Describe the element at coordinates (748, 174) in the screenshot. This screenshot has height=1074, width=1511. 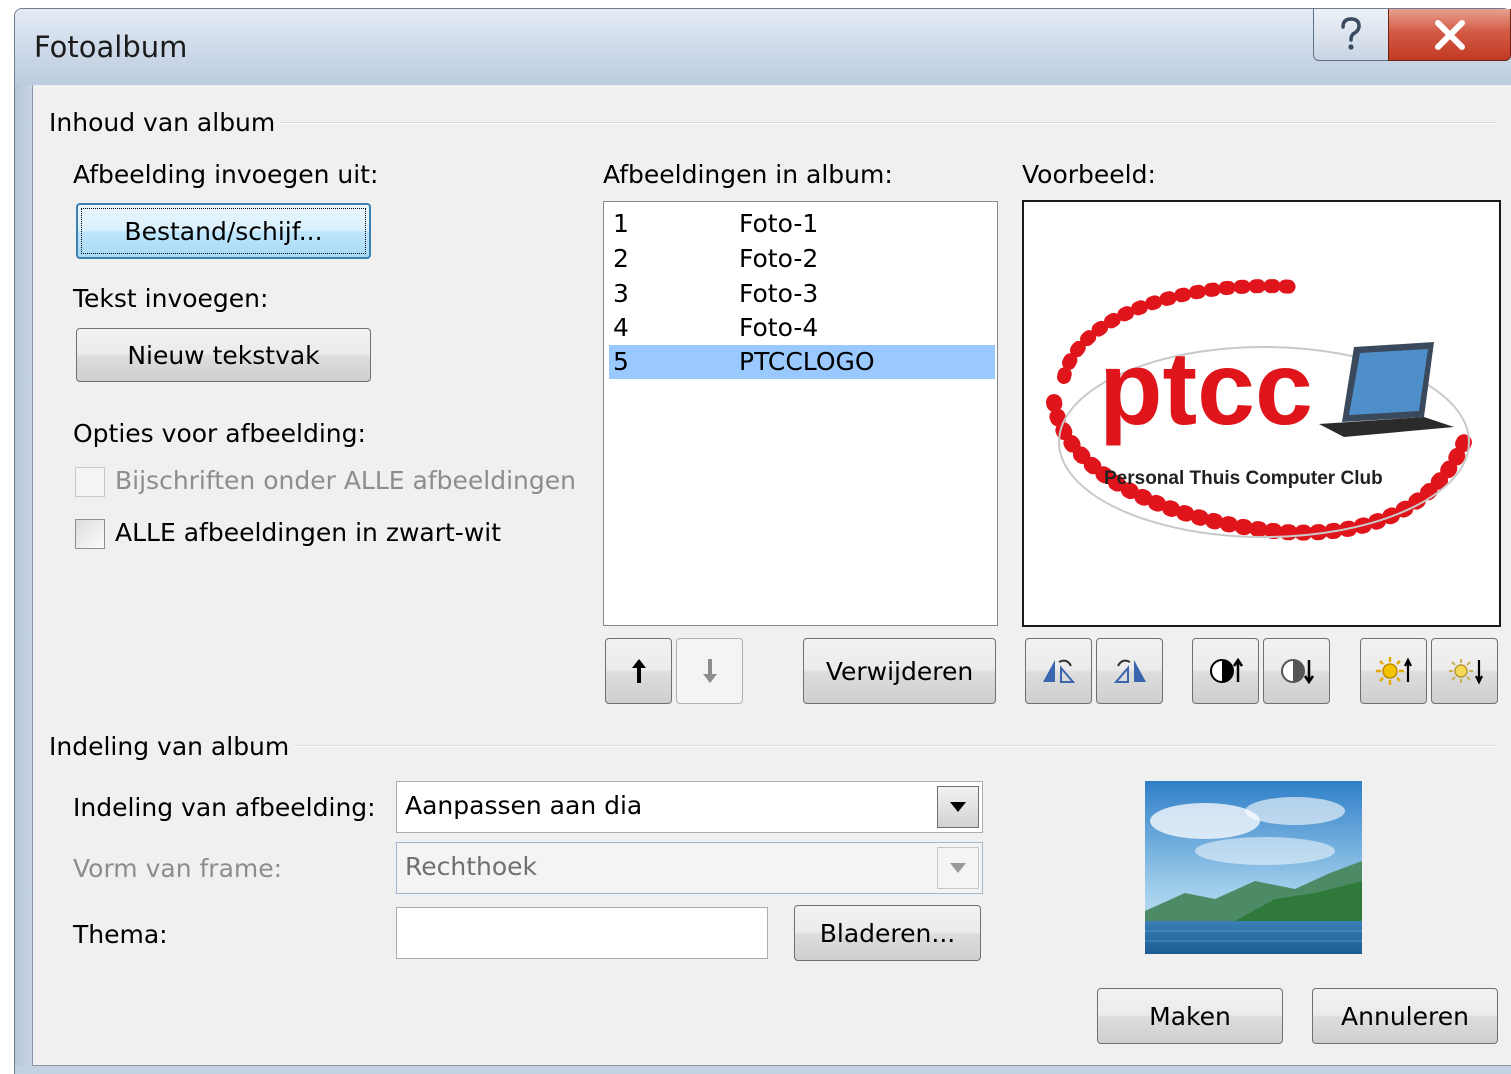
I see `pictures-in-album-label: Afbeeldingen in album:` at that location.